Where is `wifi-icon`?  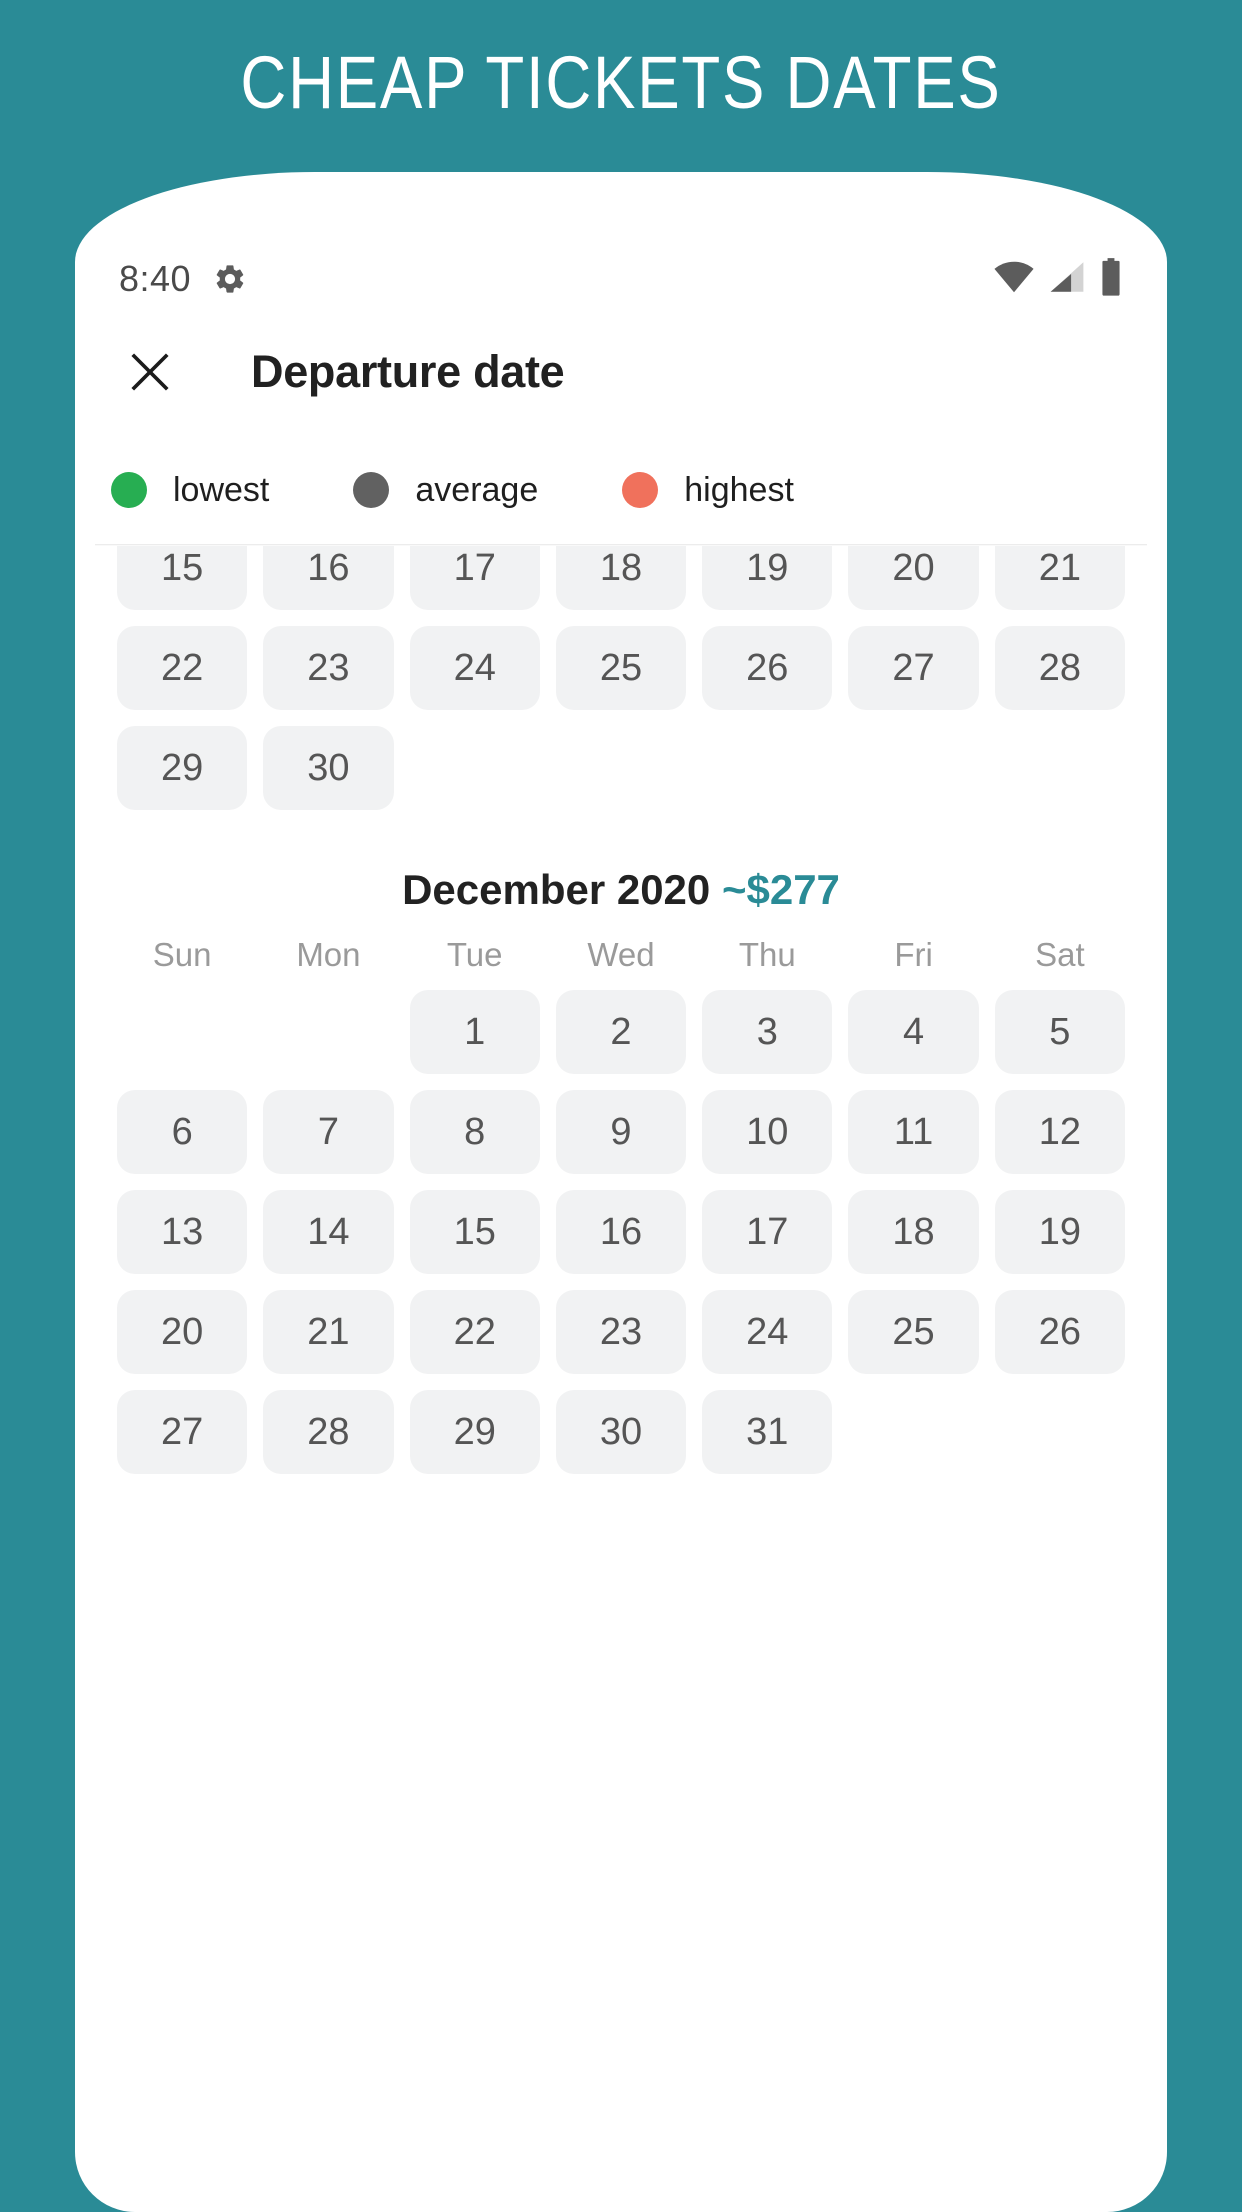
wifi-icon is located at coordinates (1014, 279).